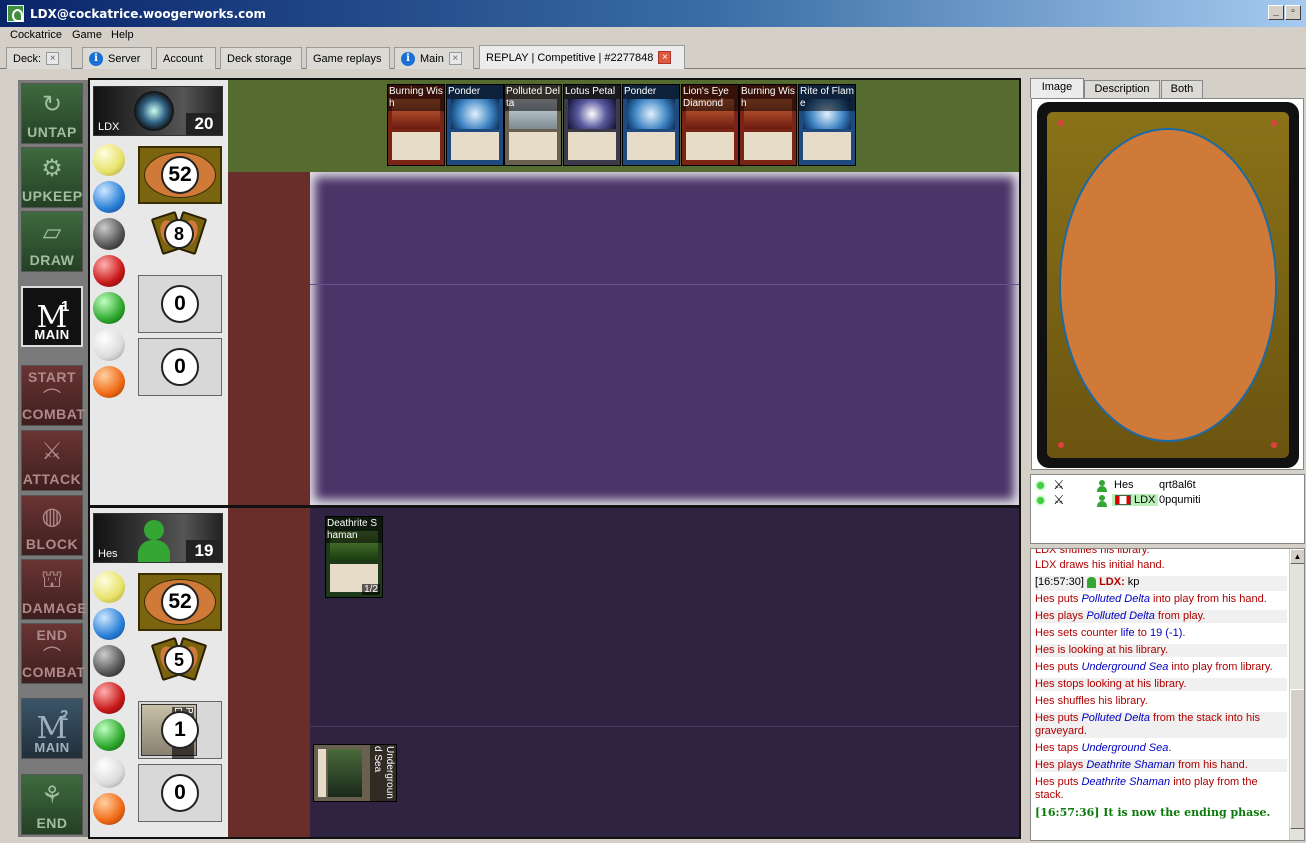 This screenshot has height=843, width=1306. What do you see at coordinates (179, 234) in the screenshot?
I see `opponent-hand: 8` at bounding box center [179, 234].